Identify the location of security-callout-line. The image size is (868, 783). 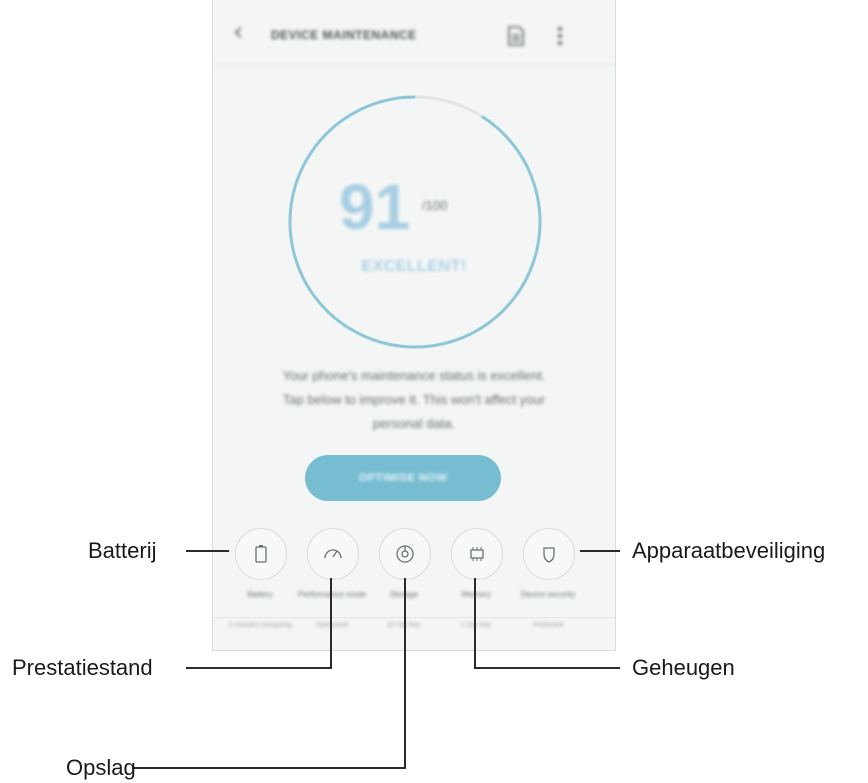
(600, 551).